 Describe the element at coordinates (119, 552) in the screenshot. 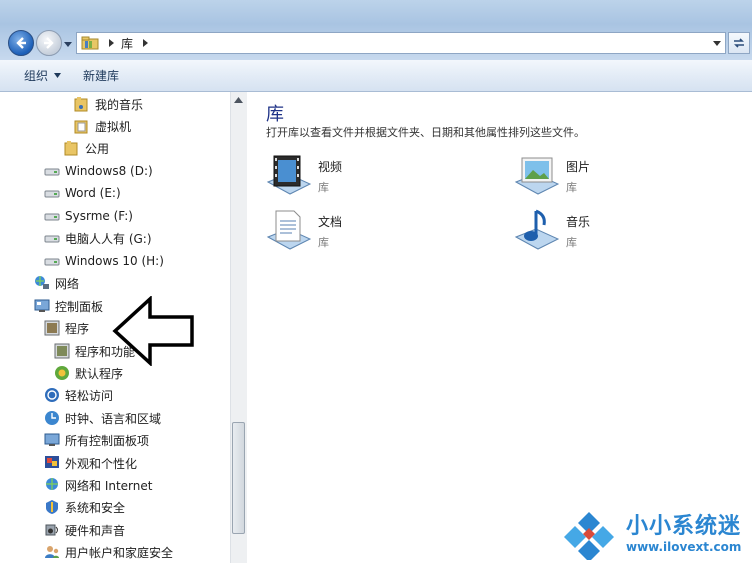

I see `sidebar-item-label: 用户帐户和家庭安全` at that location.